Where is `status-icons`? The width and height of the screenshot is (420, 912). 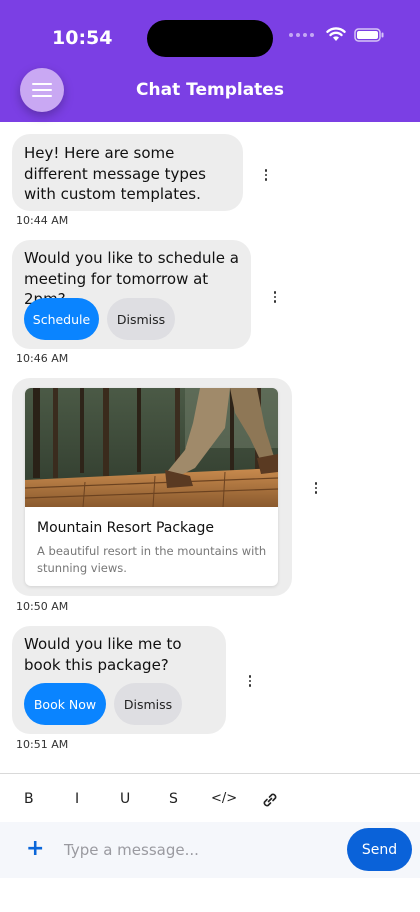
status-icons is located at coordinates (336, 34).